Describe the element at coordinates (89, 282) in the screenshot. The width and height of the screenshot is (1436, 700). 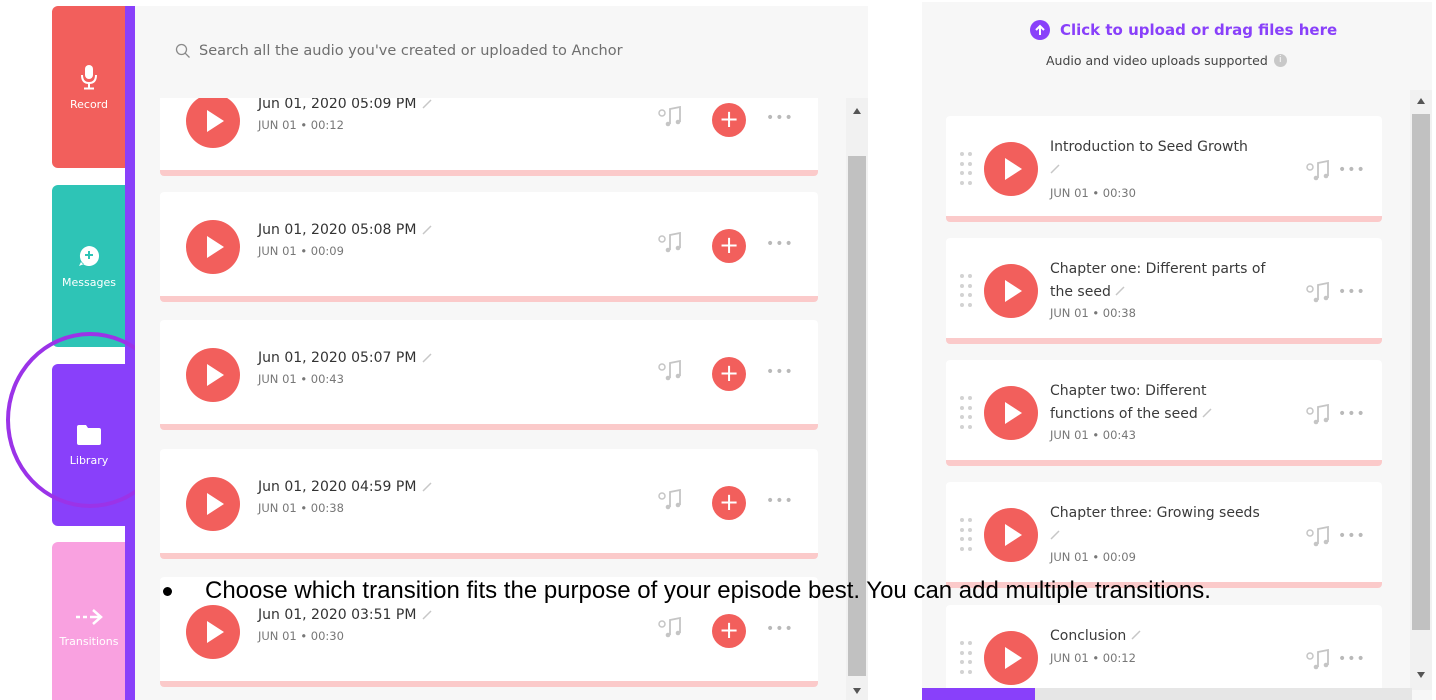
I see `nav-messages-label: Messages` at that location.